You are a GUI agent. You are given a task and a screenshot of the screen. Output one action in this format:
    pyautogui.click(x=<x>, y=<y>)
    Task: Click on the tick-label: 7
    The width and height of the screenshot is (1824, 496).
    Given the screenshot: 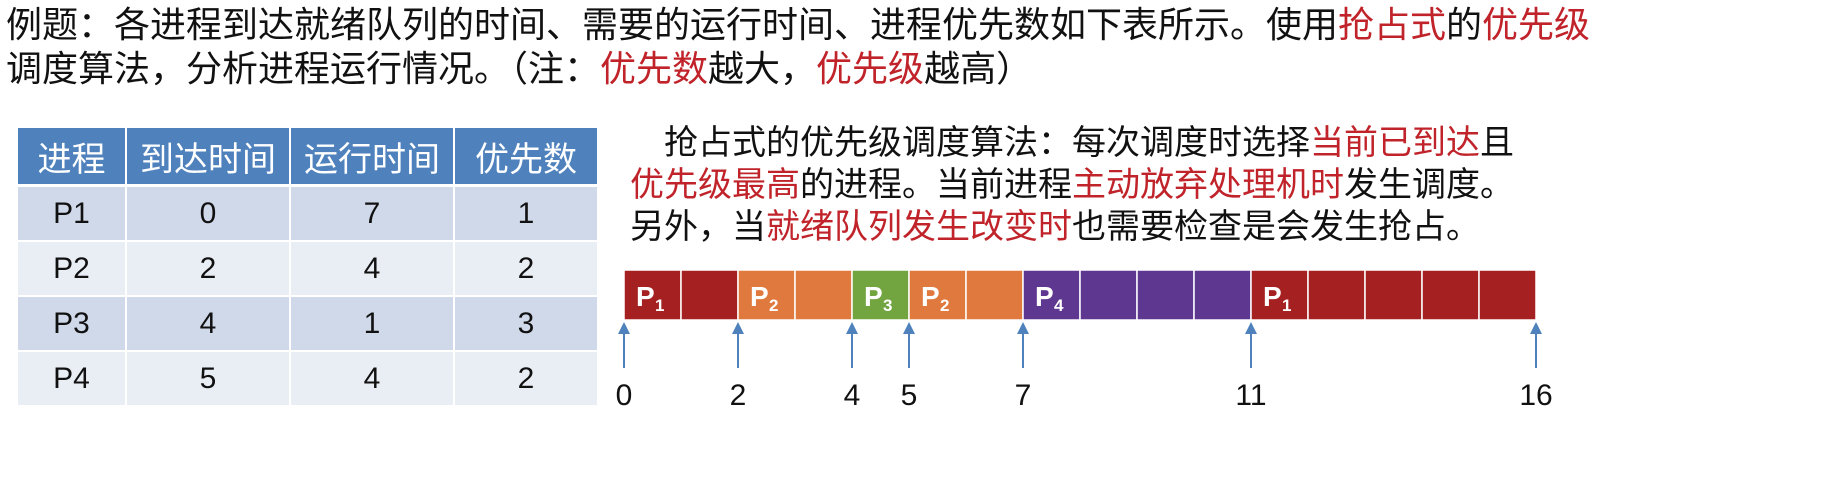 What is the action you would take?
    pyautogui.click(x=1023, y=395)
    